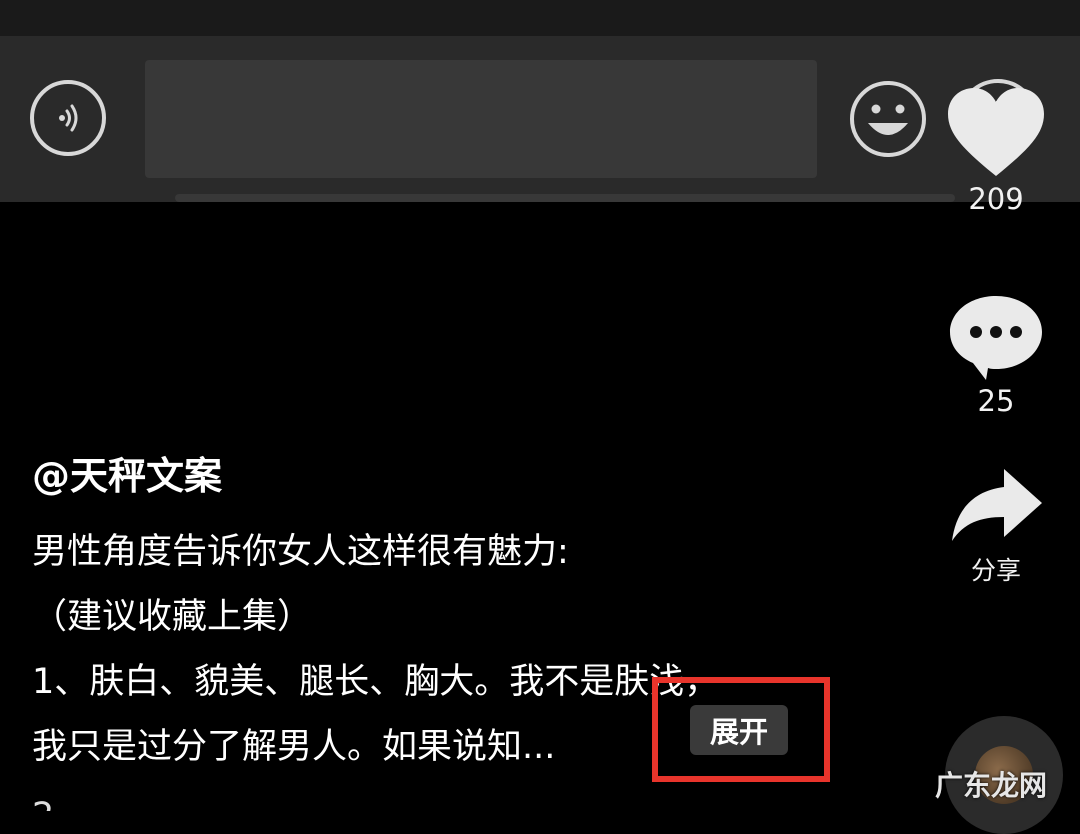 The width and height of the screenshot is (1080, 834). I want to click on voice-button, so click(68, 118).